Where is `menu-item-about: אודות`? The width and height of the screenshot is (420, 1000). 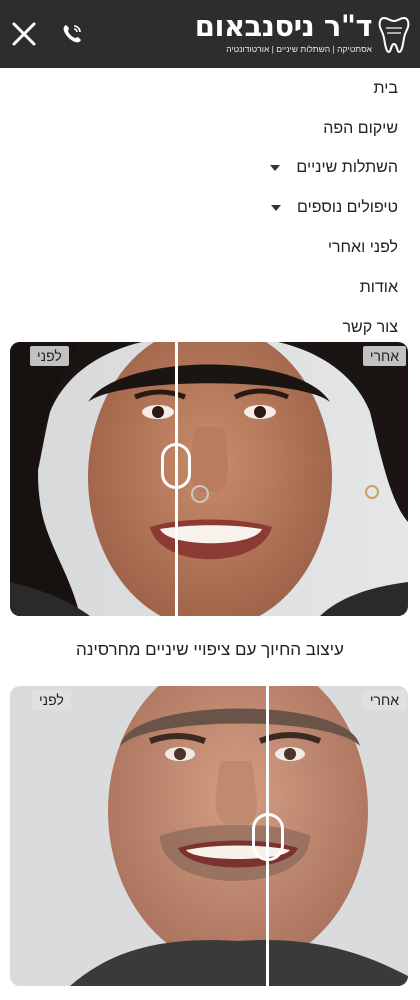 menu-item-about: אודות is located at coordinates (379, 288).